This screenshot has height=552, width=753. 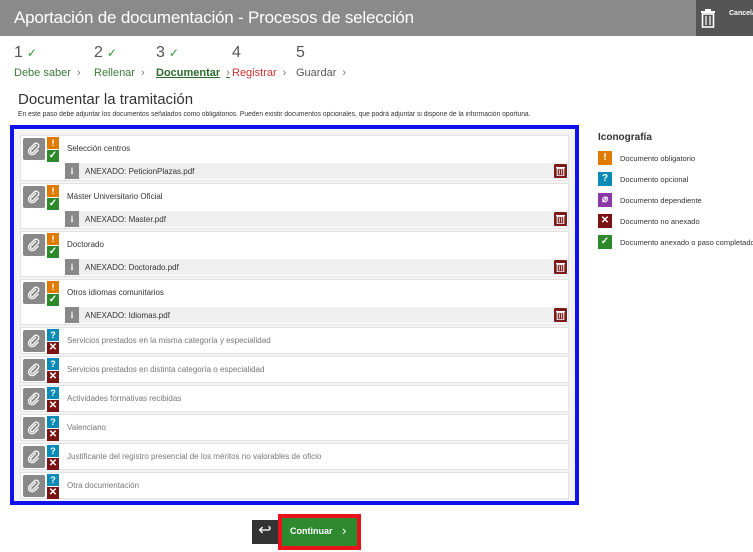 I want to click on document-name: Otros idiomas comunitarios, so click(x=115, y=292).